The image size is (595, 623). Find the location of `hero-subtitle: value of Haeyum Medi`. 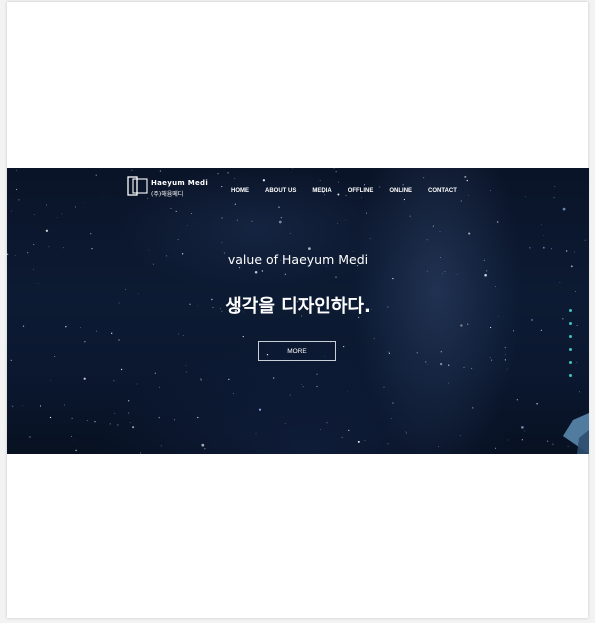

hero-subtitle: value of Haeyum Medi is located at coordinates (298, 259).